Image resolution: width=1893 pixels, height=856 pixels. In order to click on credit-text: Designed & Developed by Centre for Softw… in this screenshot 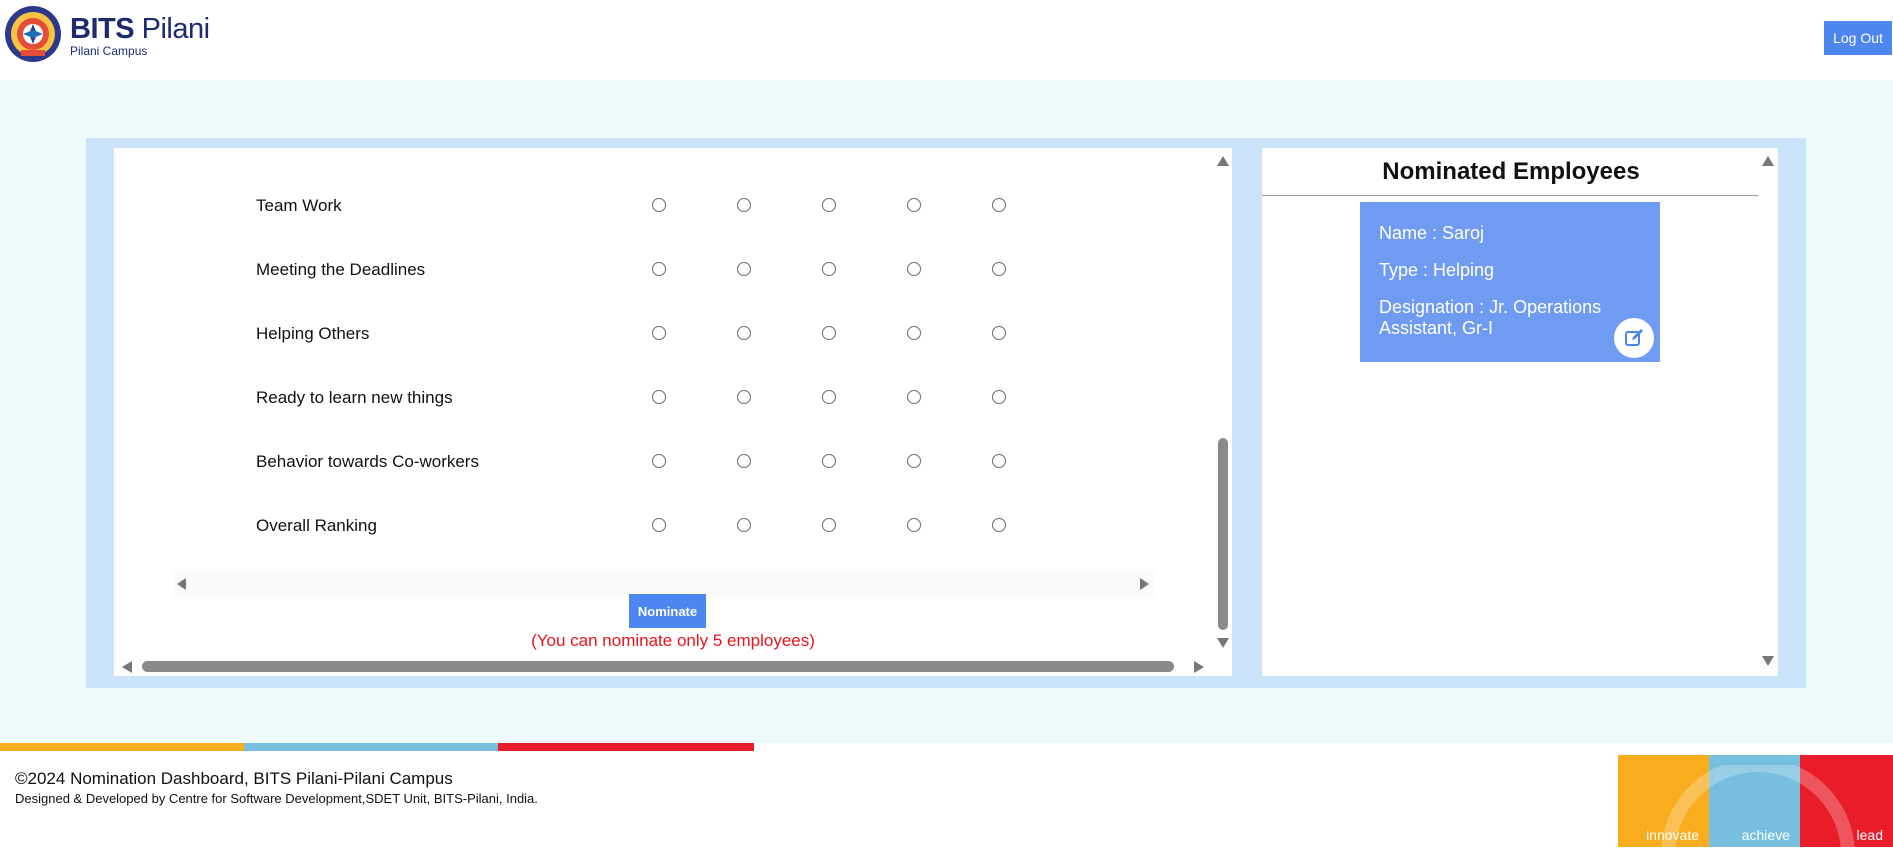, I will do `click(276, 798)`.